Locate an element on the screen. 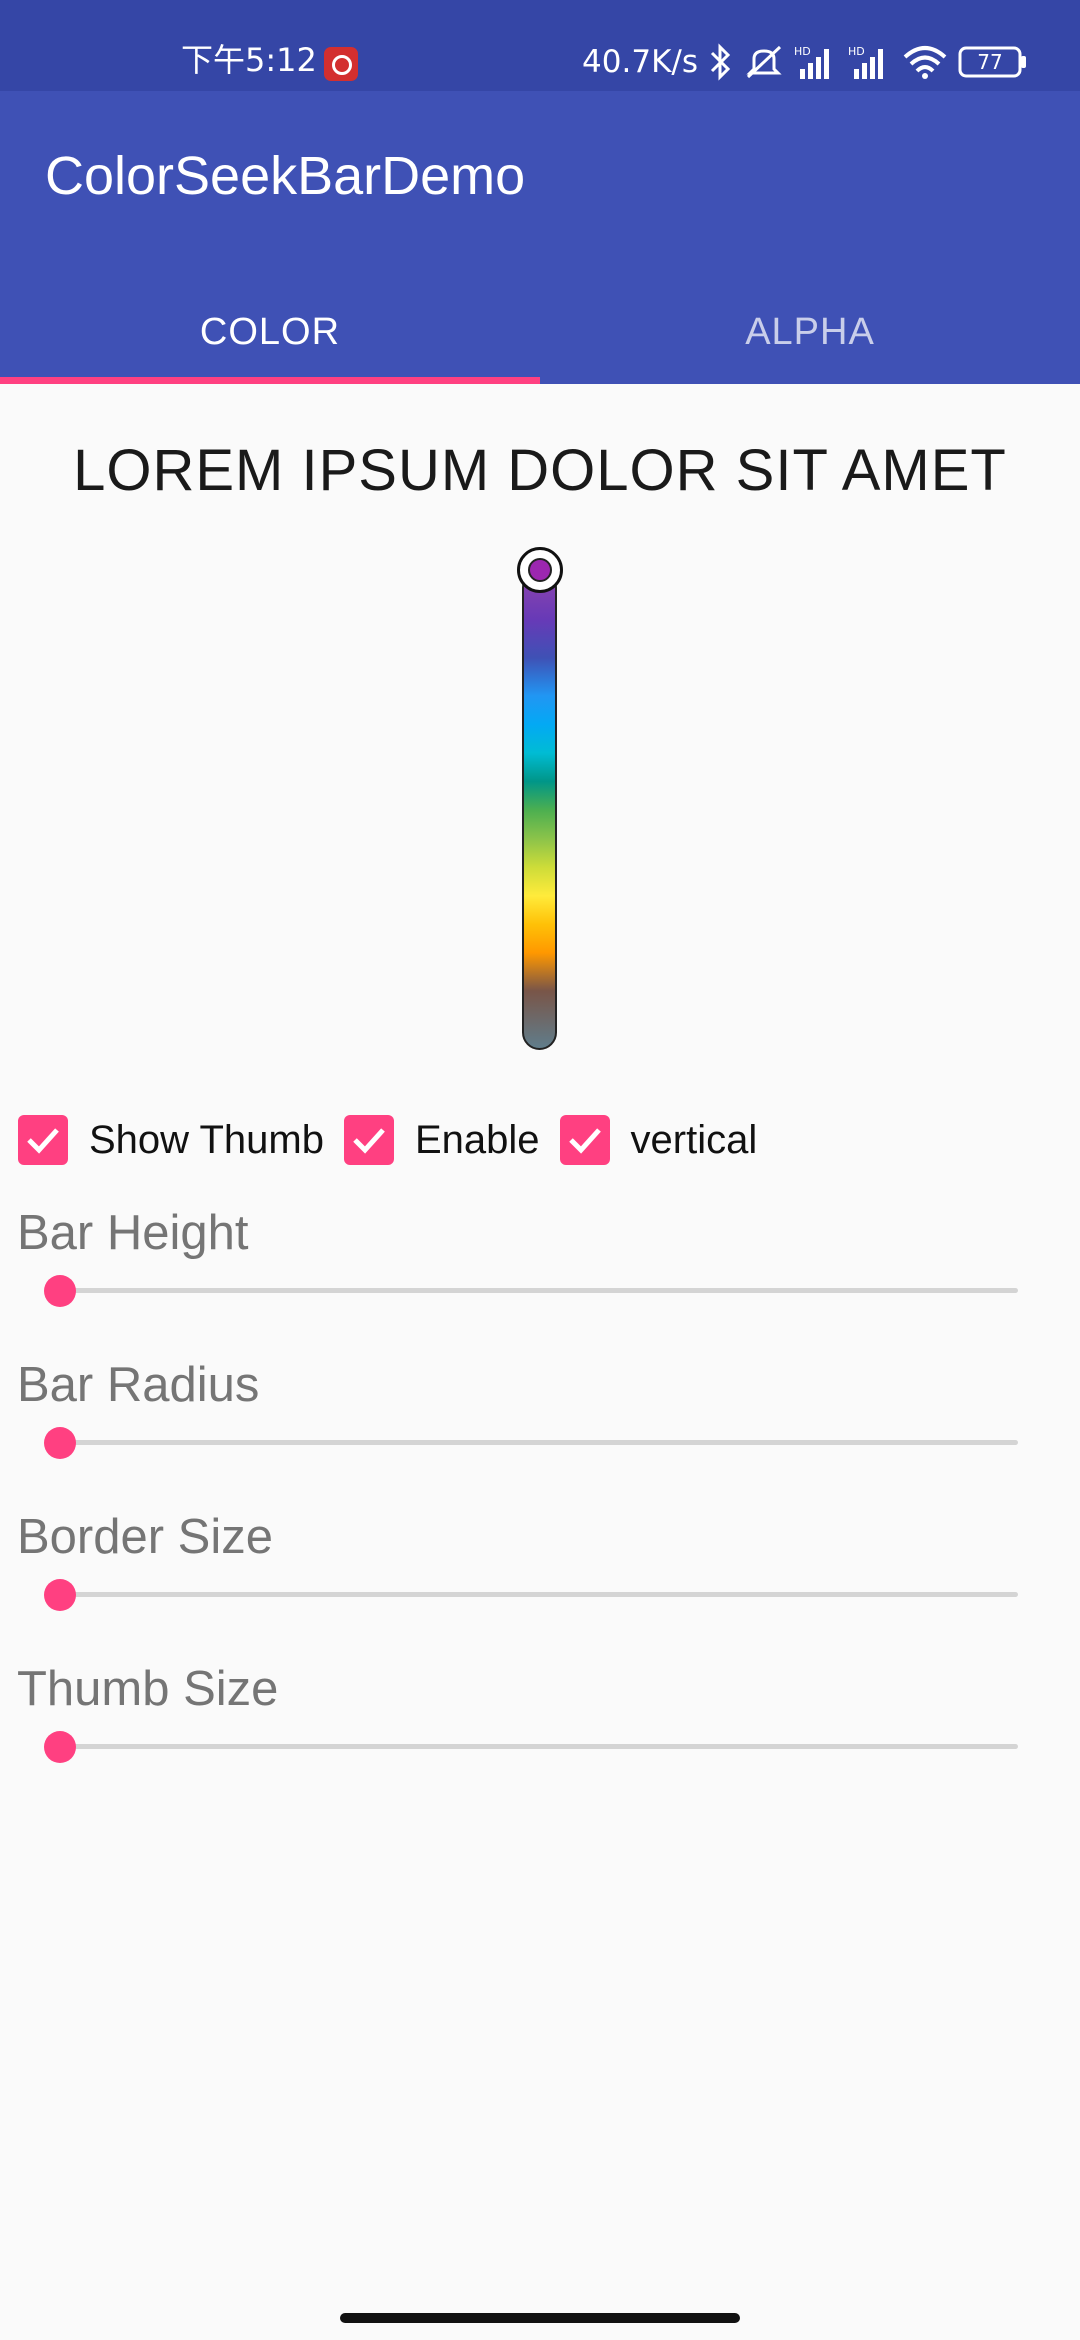  bar-height-slider is located at coordinates (539, 1290).